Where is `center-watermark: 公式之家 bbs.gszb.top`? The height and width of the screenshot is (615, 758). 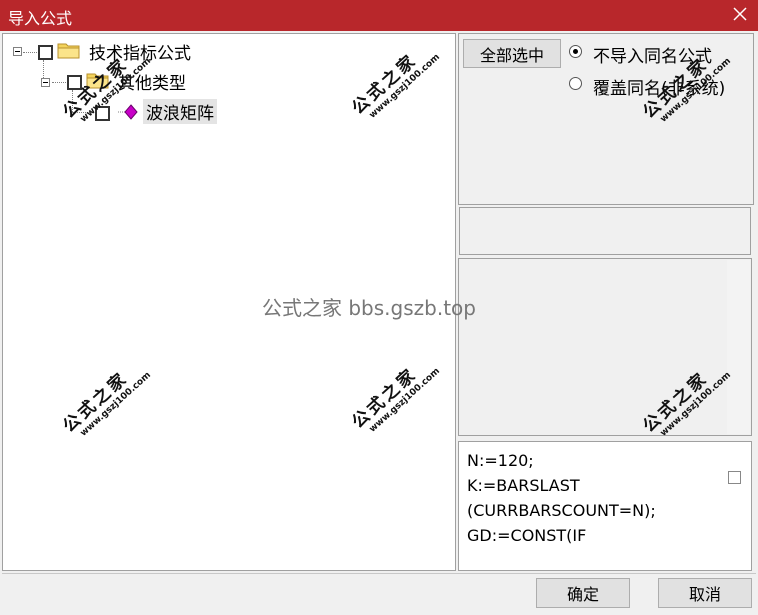 center-watermark: 公式之家 bbs.gszb.top is located at coordinates (369, 308).